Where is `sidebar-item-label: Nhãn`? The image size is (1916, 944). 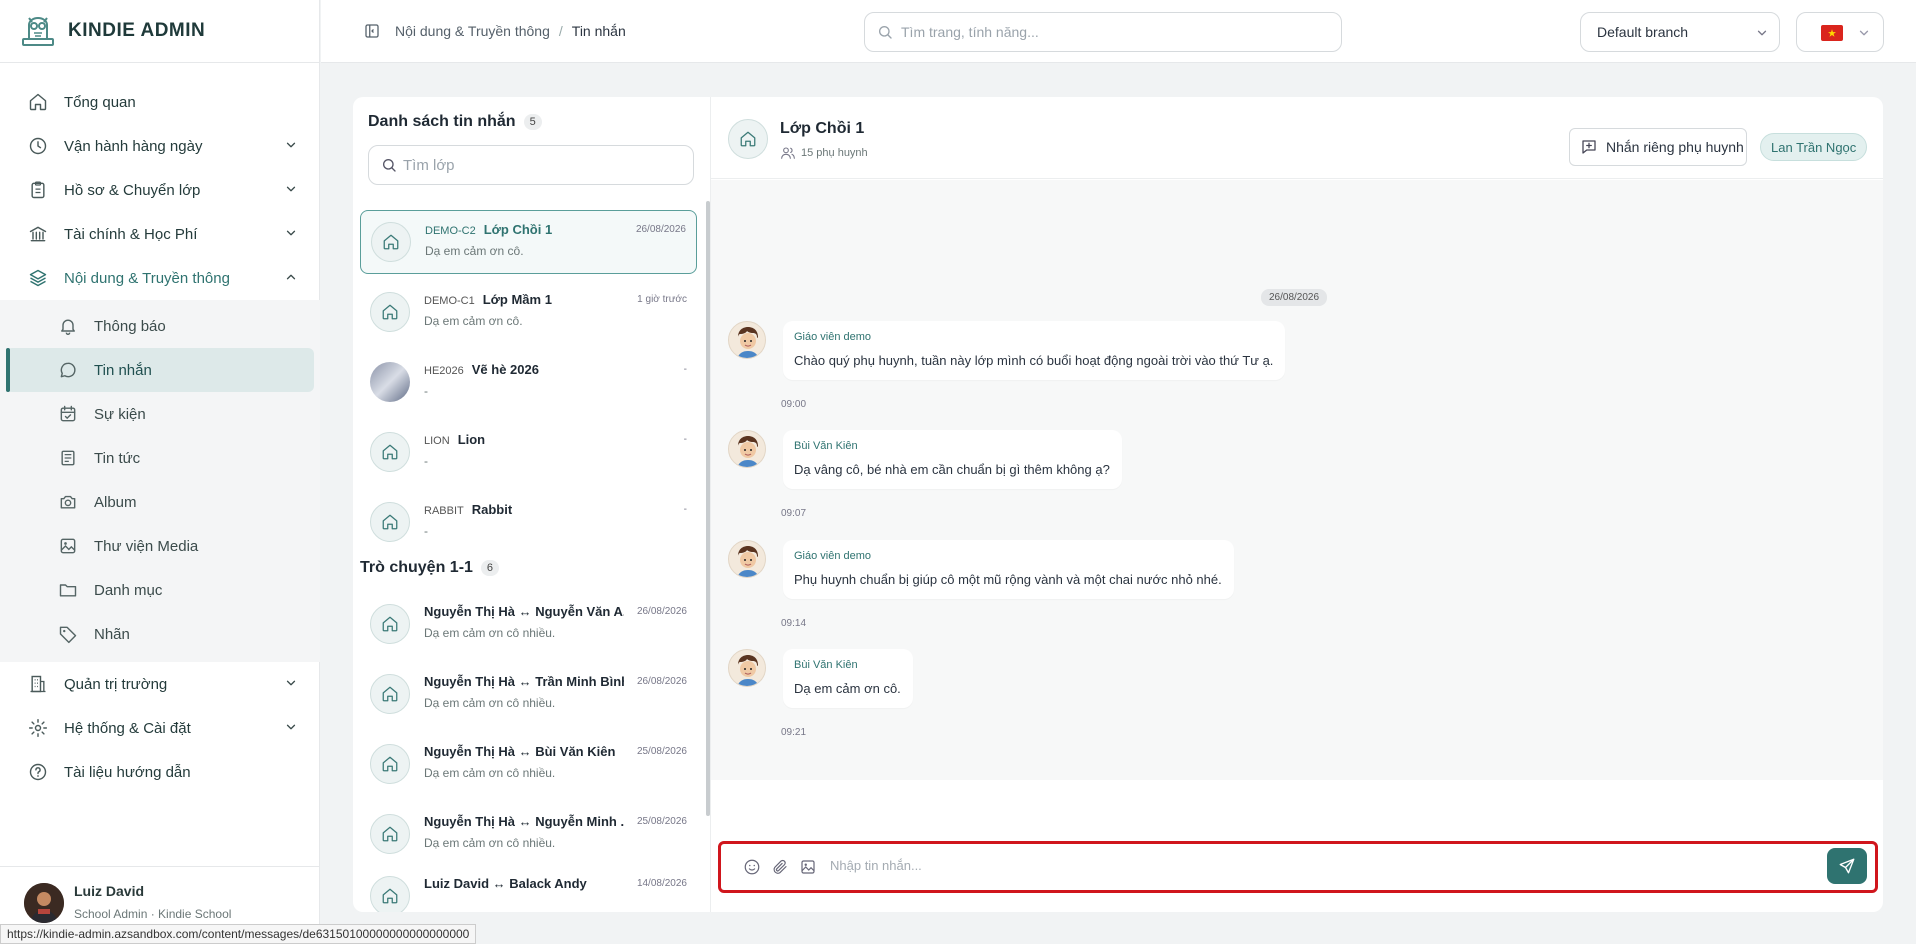 sidebar-item-label: Nhãn is located at coordinates (112, 634).